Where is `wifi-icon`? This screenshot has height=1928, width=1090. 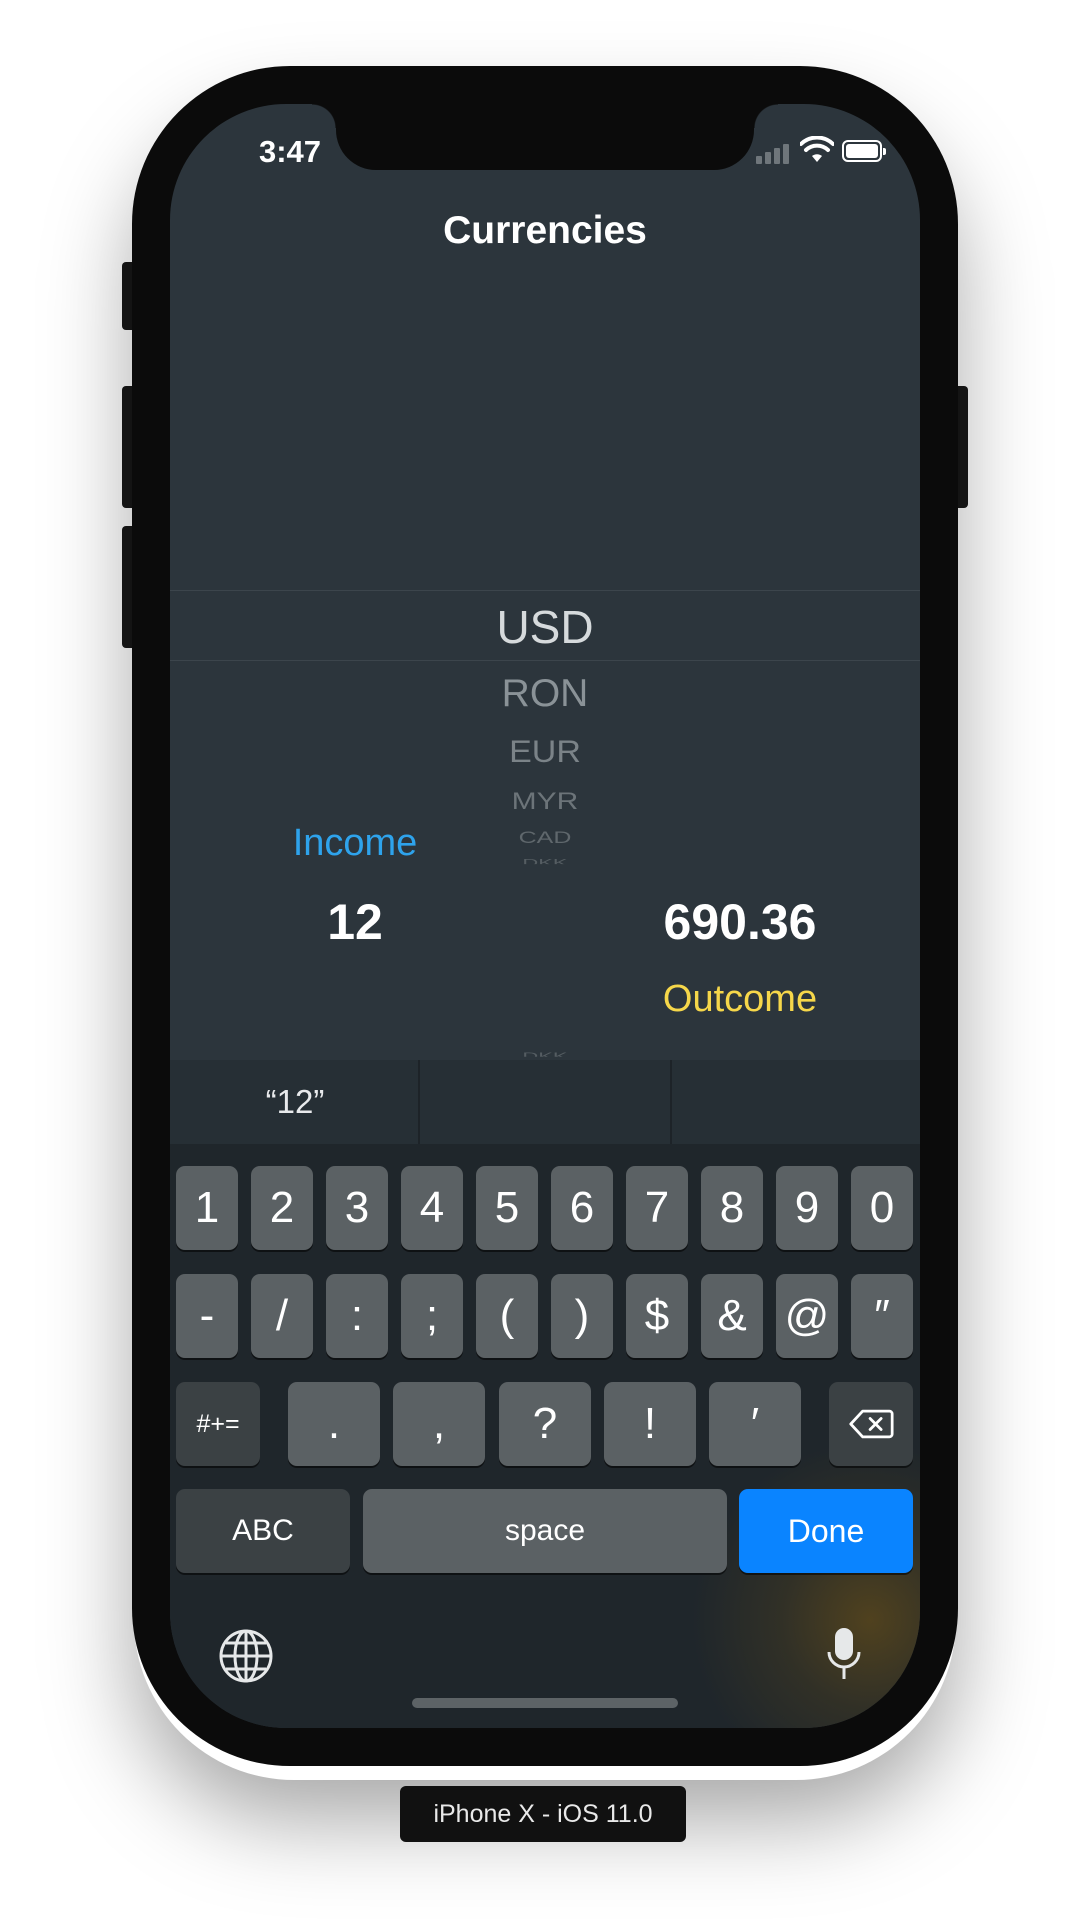
wifi-icon is located at coordinates (817, 149).